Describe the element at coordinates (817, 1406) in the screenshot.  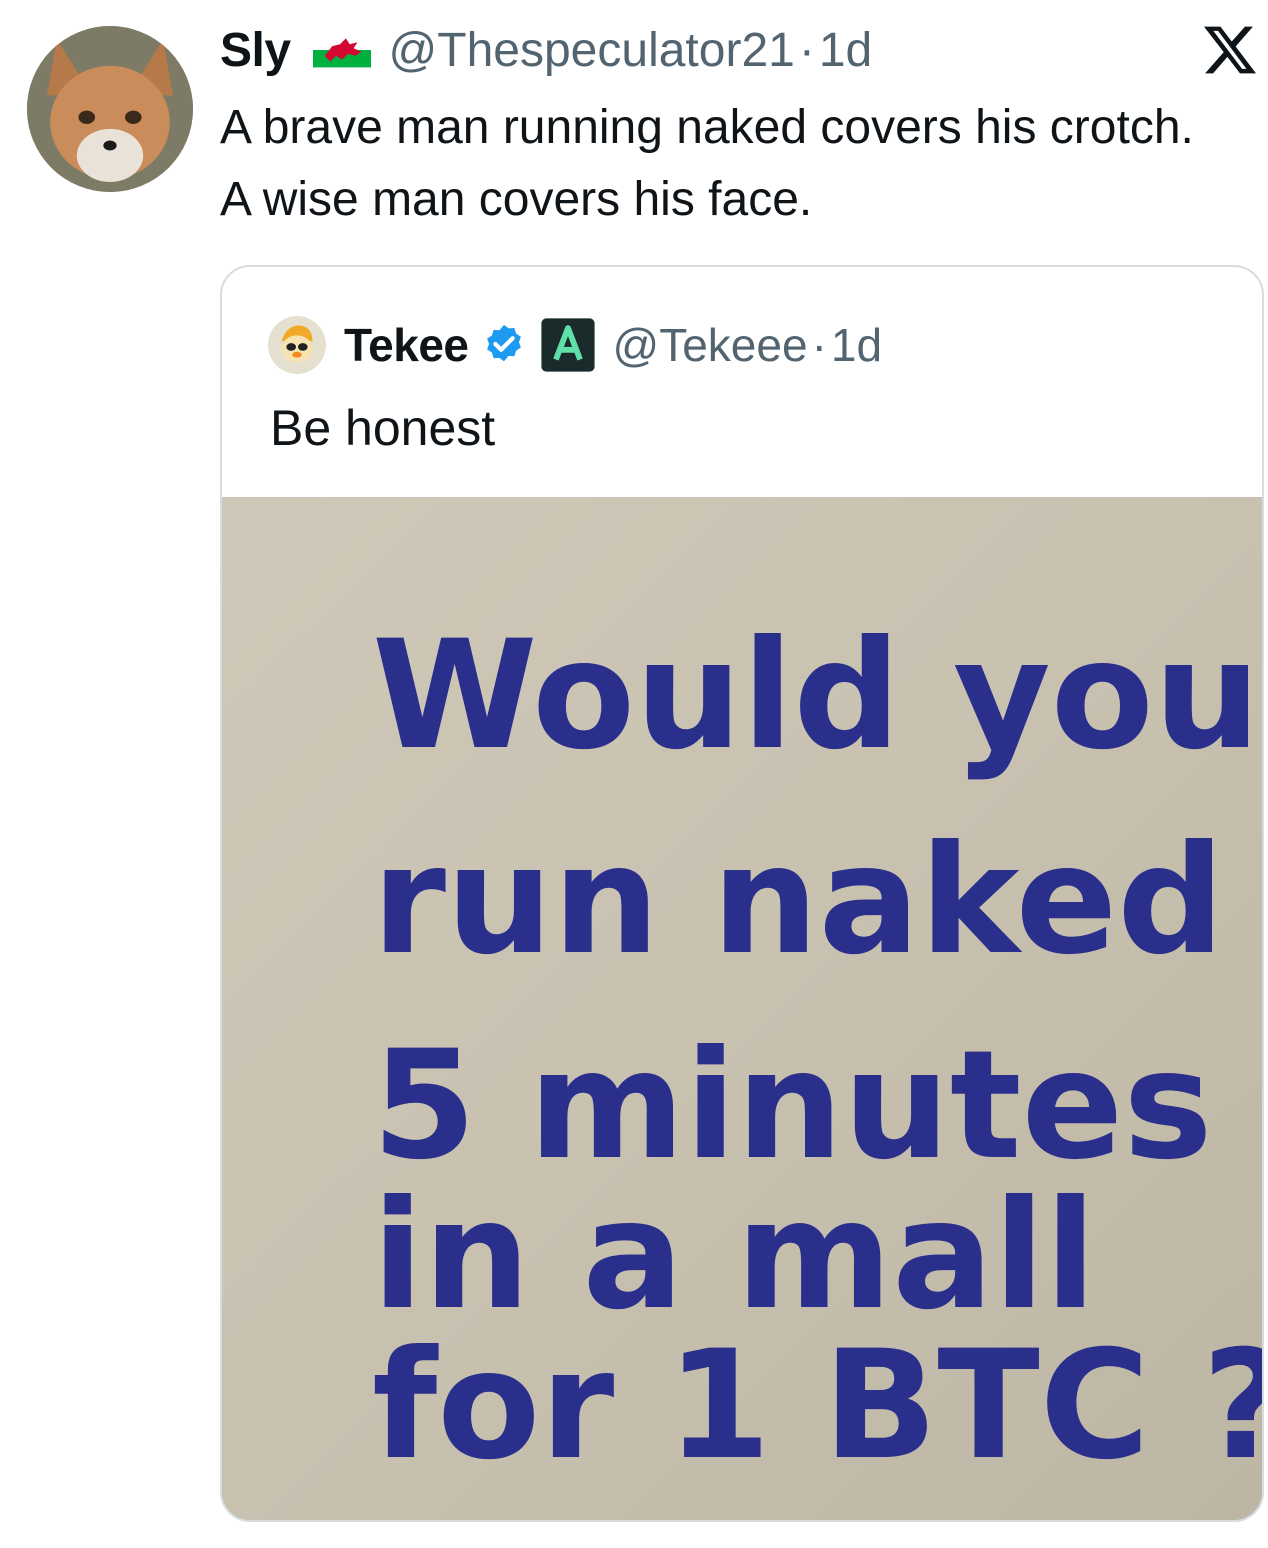
I see `handwritten-line-5: for 1 BTC ?` at that location.